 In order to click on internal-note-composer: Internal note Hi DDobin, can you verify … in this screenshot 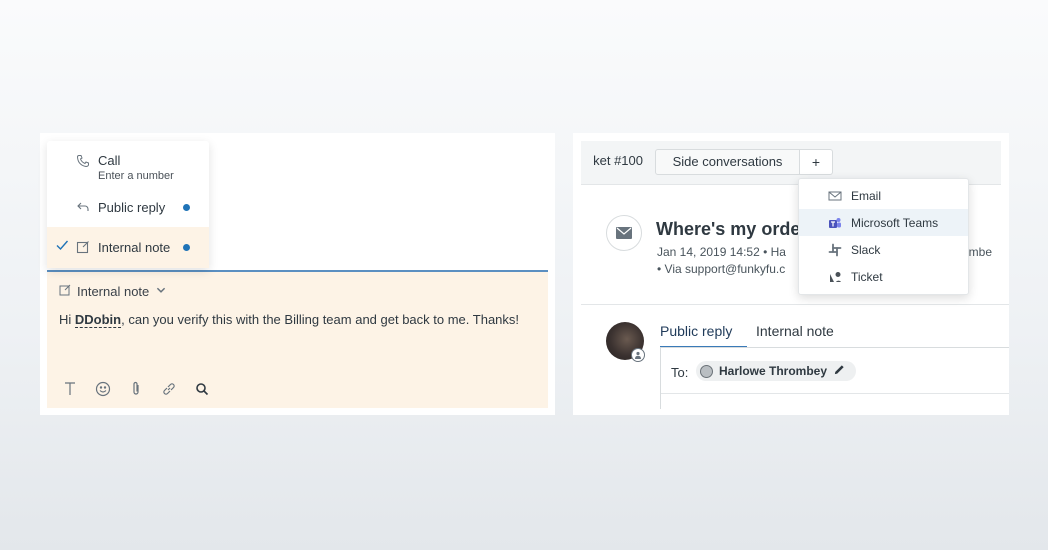, I will do `click(297, 339)`.